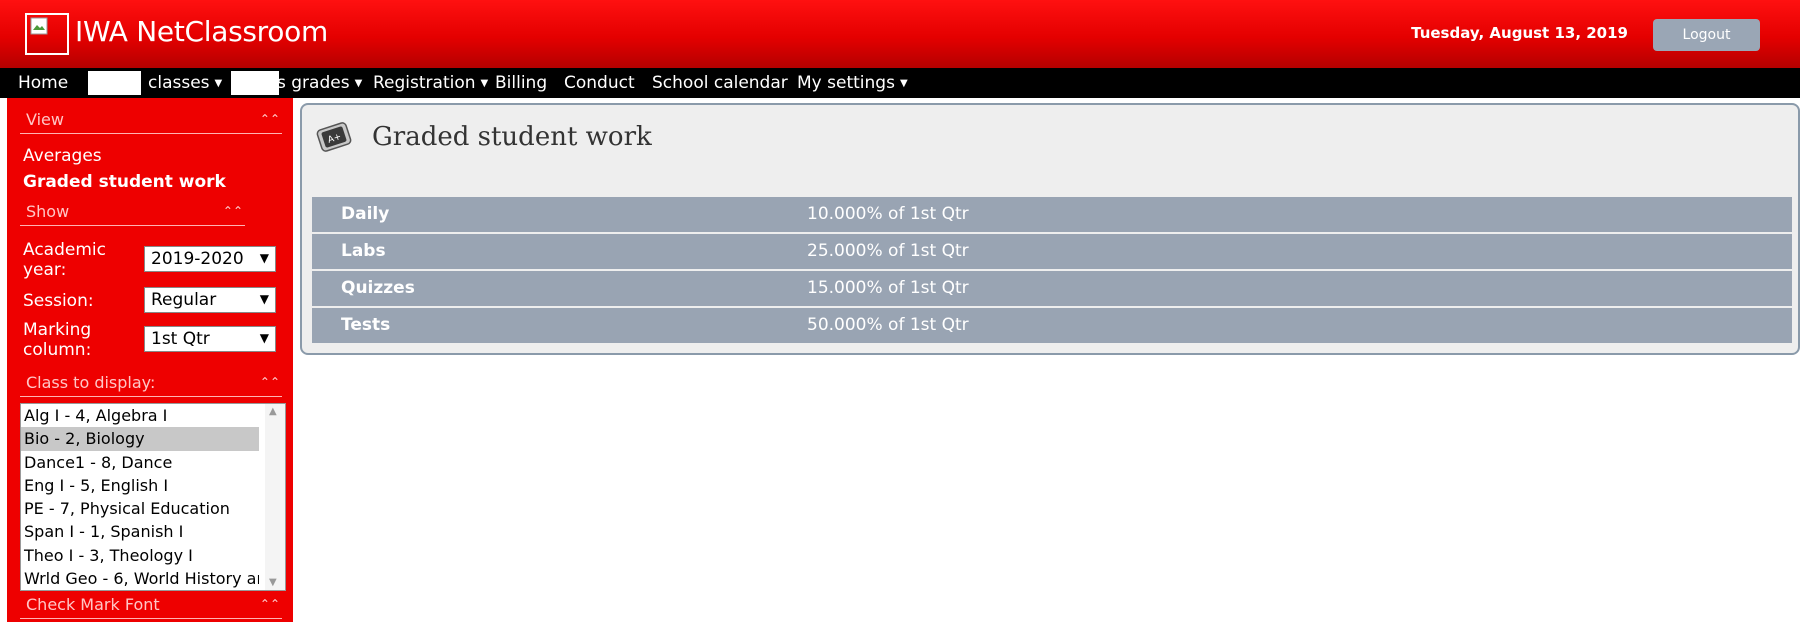  Describe the element at coordinates (1519, 33) in the screenshot. I see `current-date: Tuesday, August 13, 2019` at that location.